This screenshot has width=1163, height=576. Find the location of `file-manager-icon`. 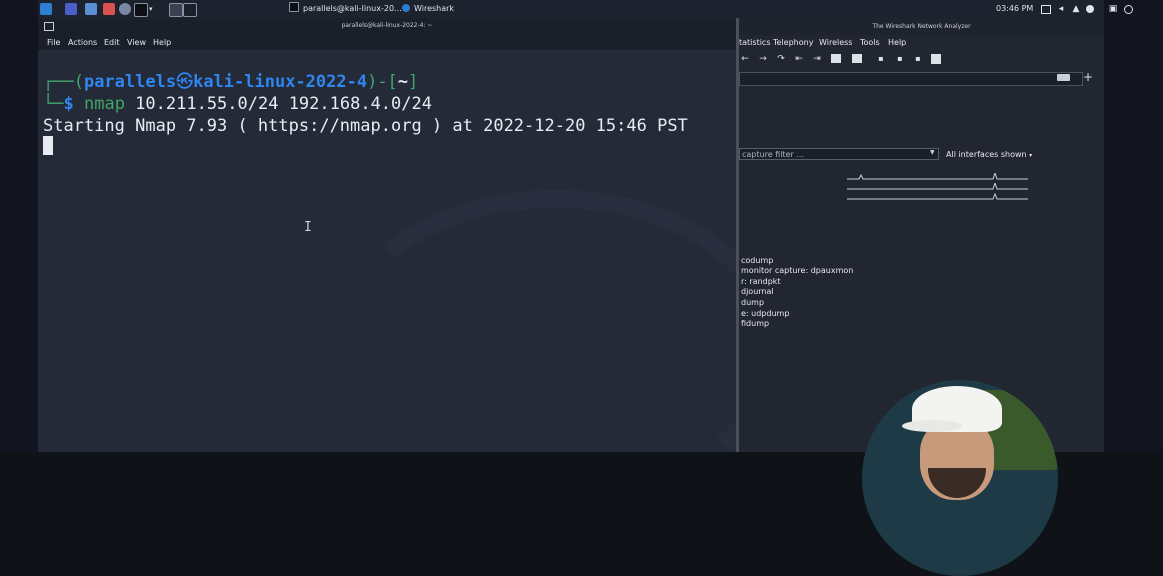

file-manager-icon is located at coordinates (91, 9).